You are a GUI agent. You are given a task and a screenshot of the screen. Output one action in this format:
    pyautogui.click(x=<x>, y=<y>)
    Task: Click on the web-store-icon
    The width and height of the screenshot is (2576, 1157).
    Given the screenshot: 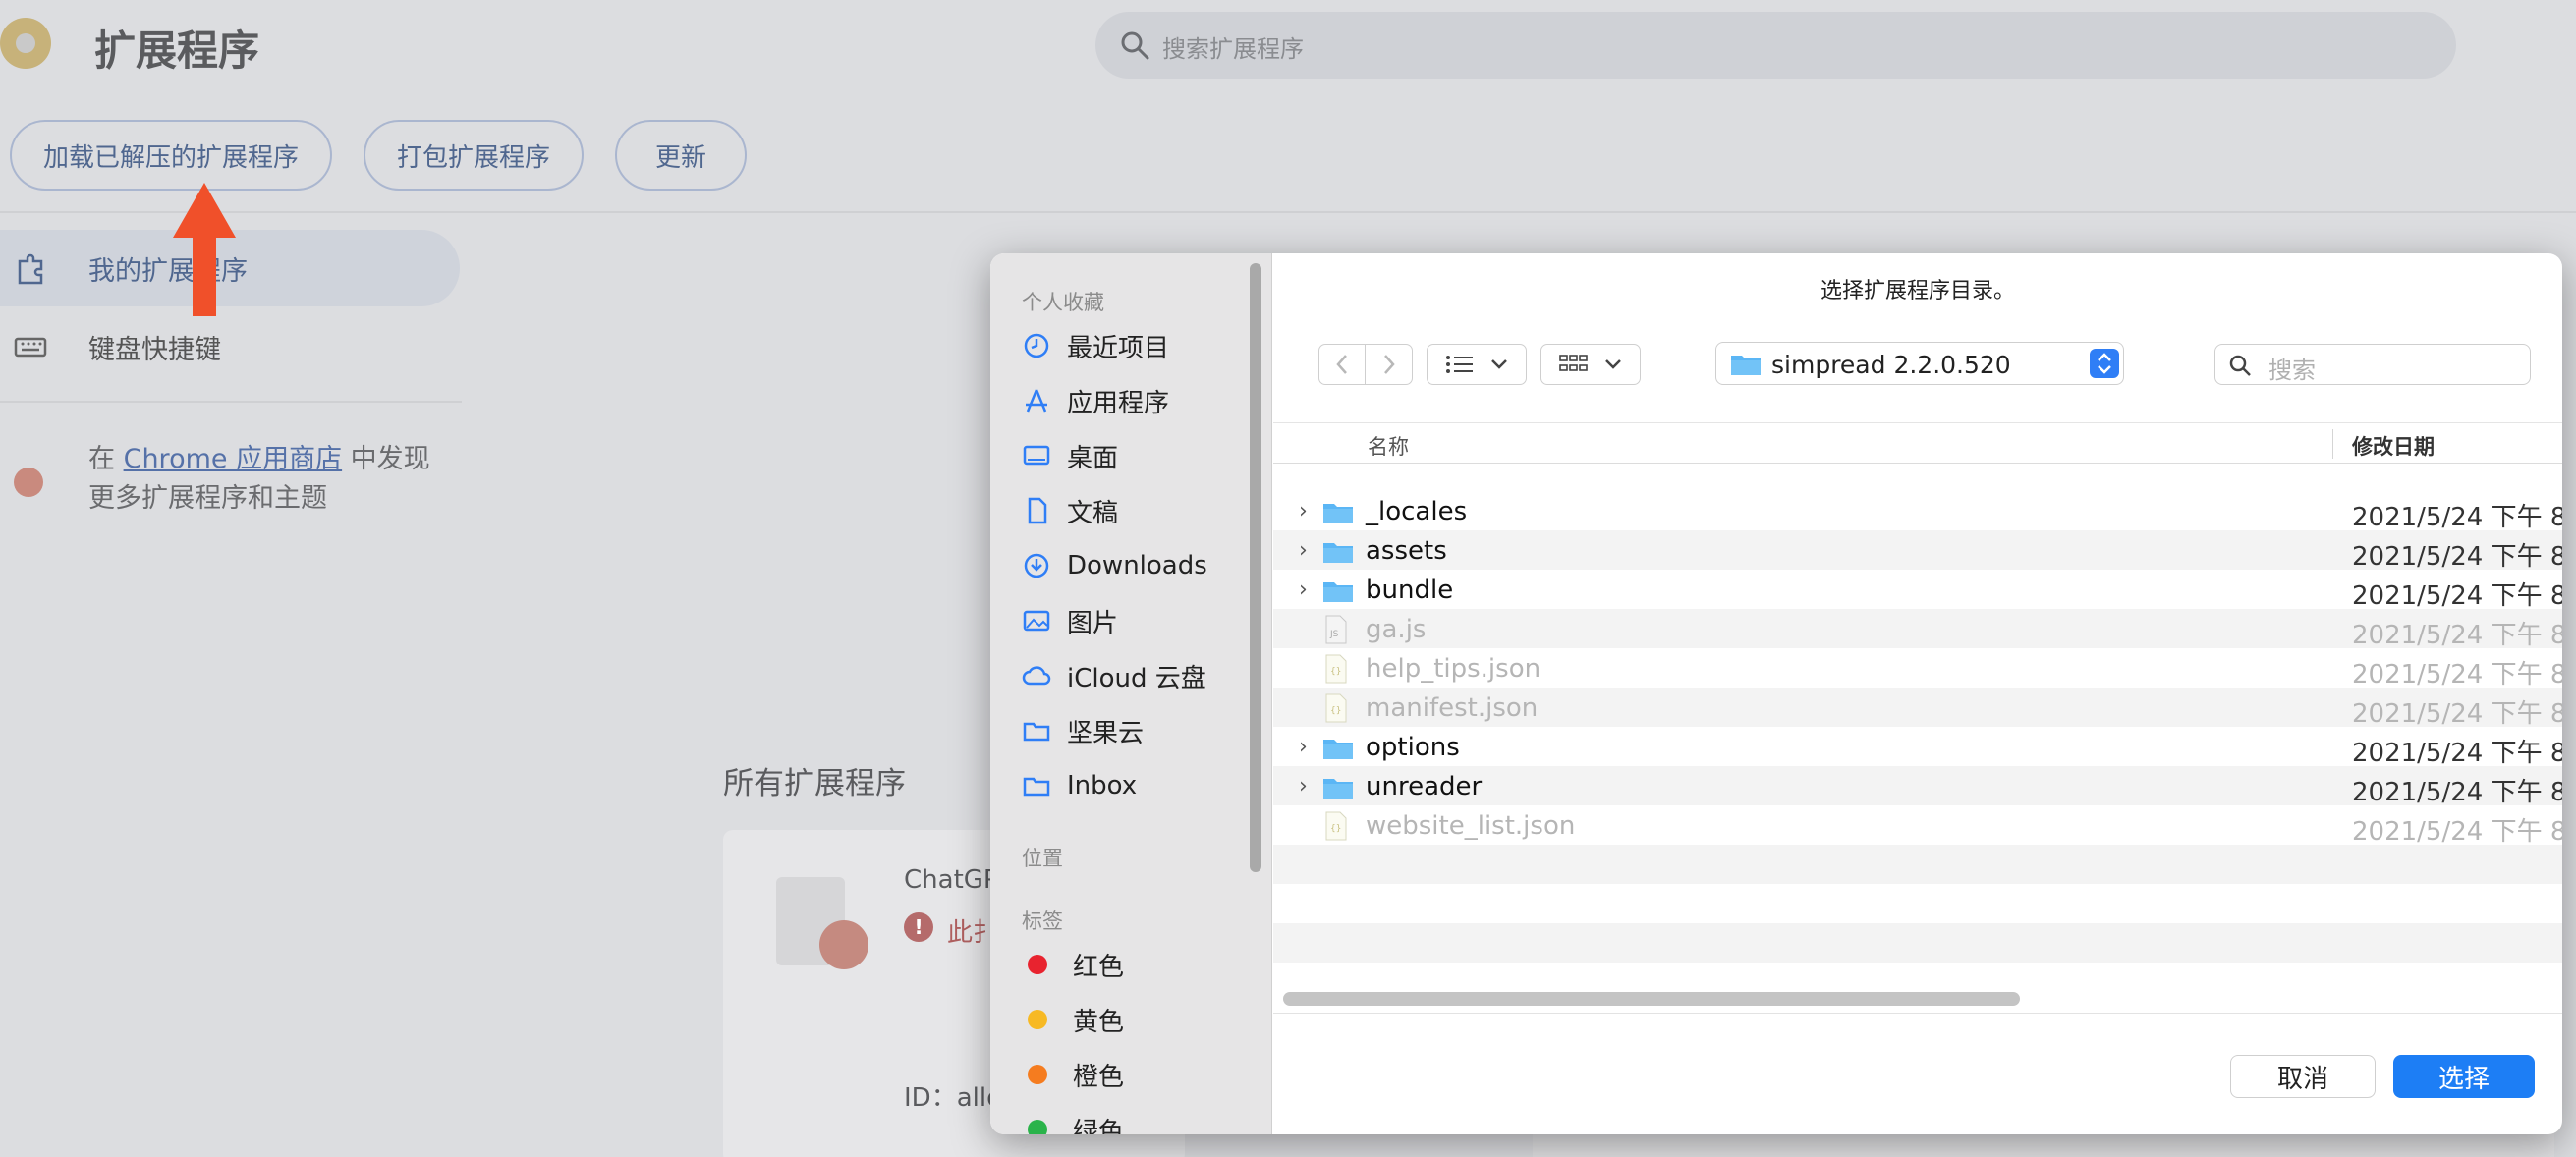 What is the action you would take?
    pyautogui.click(x=28, y=482)
    